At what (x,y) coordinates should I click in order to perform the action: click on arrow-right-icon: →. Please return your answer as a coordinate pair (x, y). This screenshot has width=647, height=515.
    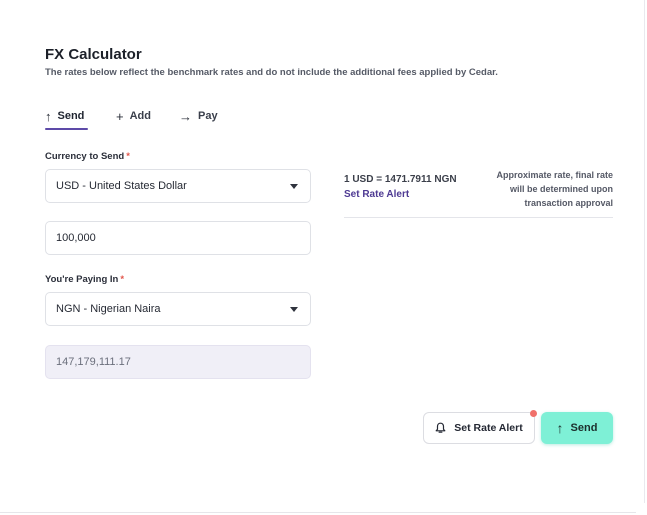
    Looking at the image, I should click on (185, 116).